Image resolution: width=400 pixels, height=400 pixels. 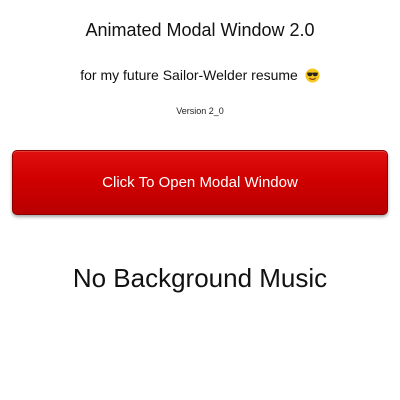 I want to click on smiling-face-with-sunglasses-icon, so click(x=312, y=75).